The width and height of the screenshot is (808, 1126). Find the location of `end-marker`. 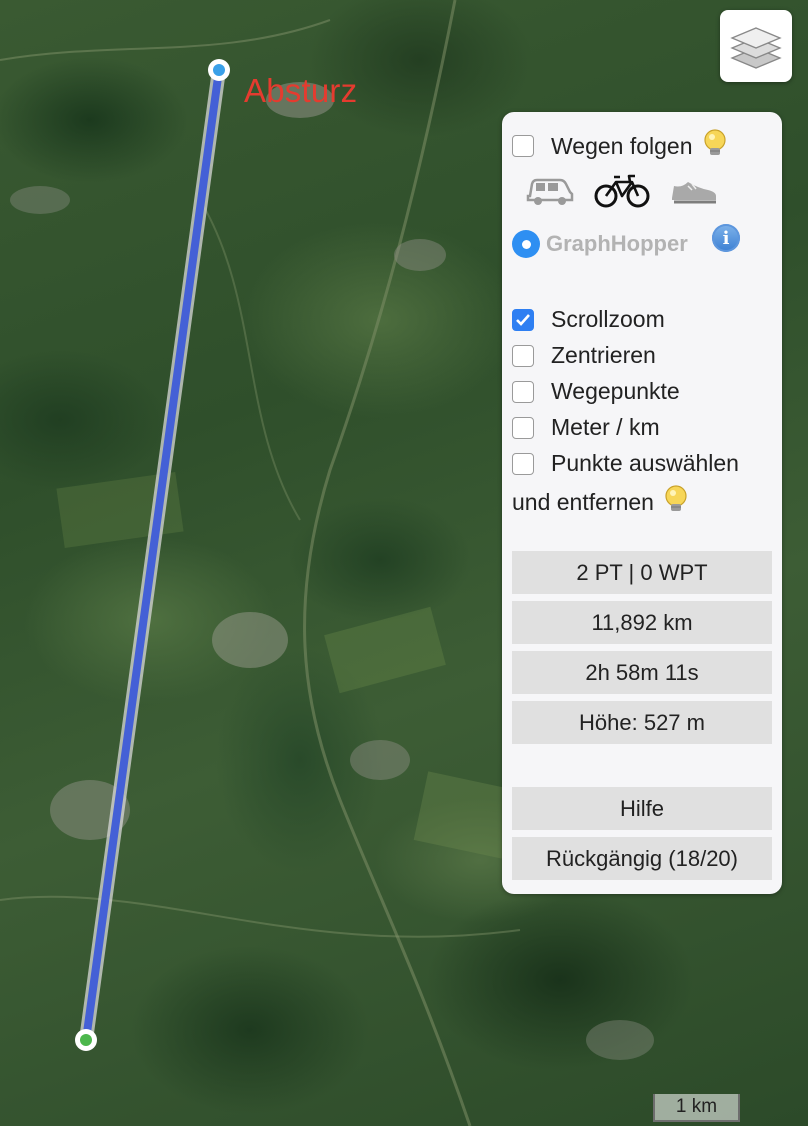

end-marker is located at coordinates (86, 1040).